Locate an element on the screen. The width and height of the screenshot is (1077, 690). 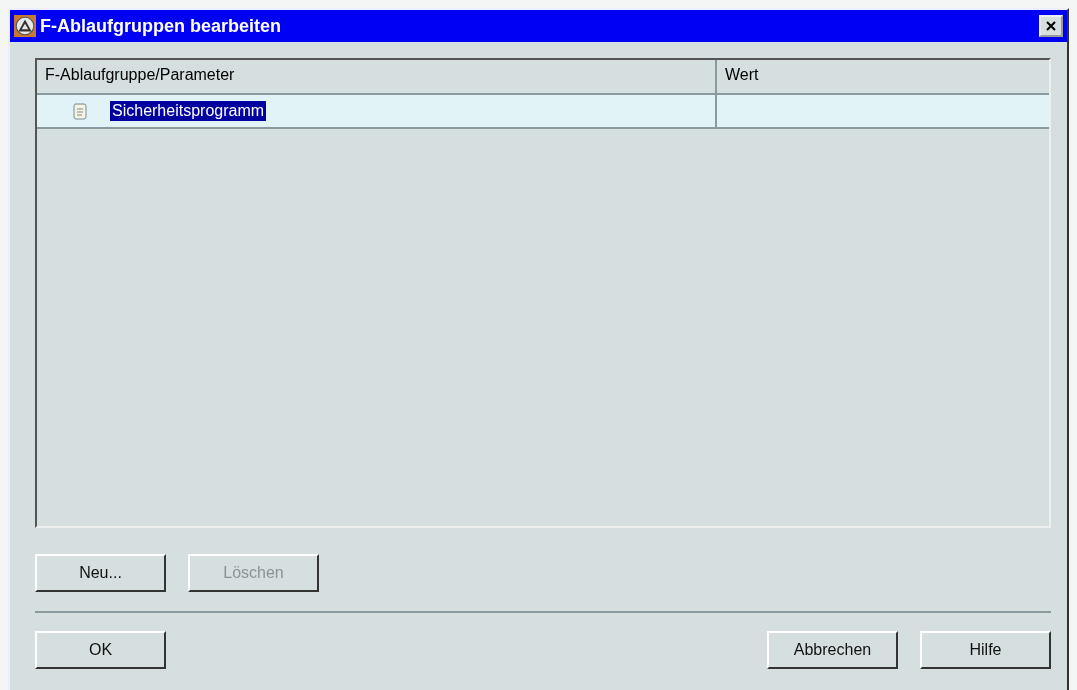
row-name: Sicherheitsprogramm is located at coordinates (188, 111).